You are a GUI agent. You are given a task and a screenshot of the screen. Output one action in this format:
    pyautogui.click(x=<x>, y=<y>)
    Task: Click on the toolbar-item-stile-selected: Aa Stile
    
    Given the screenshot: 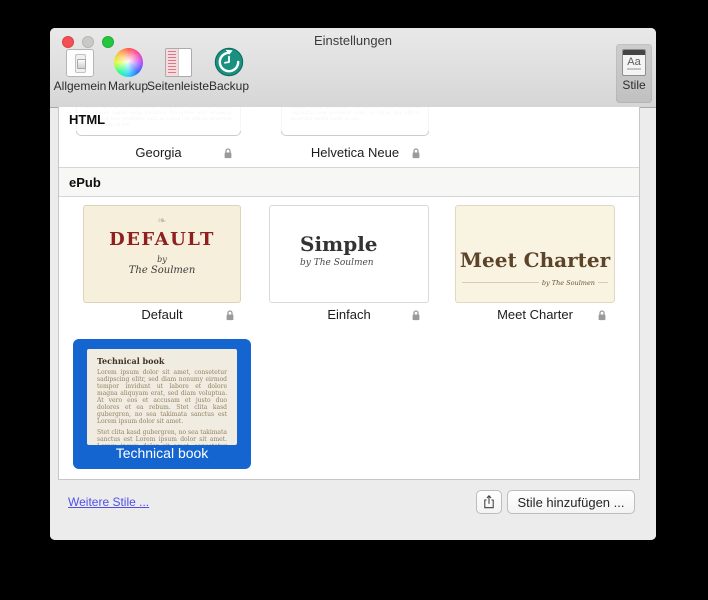 What is the action you would take?
    pyautogui.click(x=634, y=73)
    